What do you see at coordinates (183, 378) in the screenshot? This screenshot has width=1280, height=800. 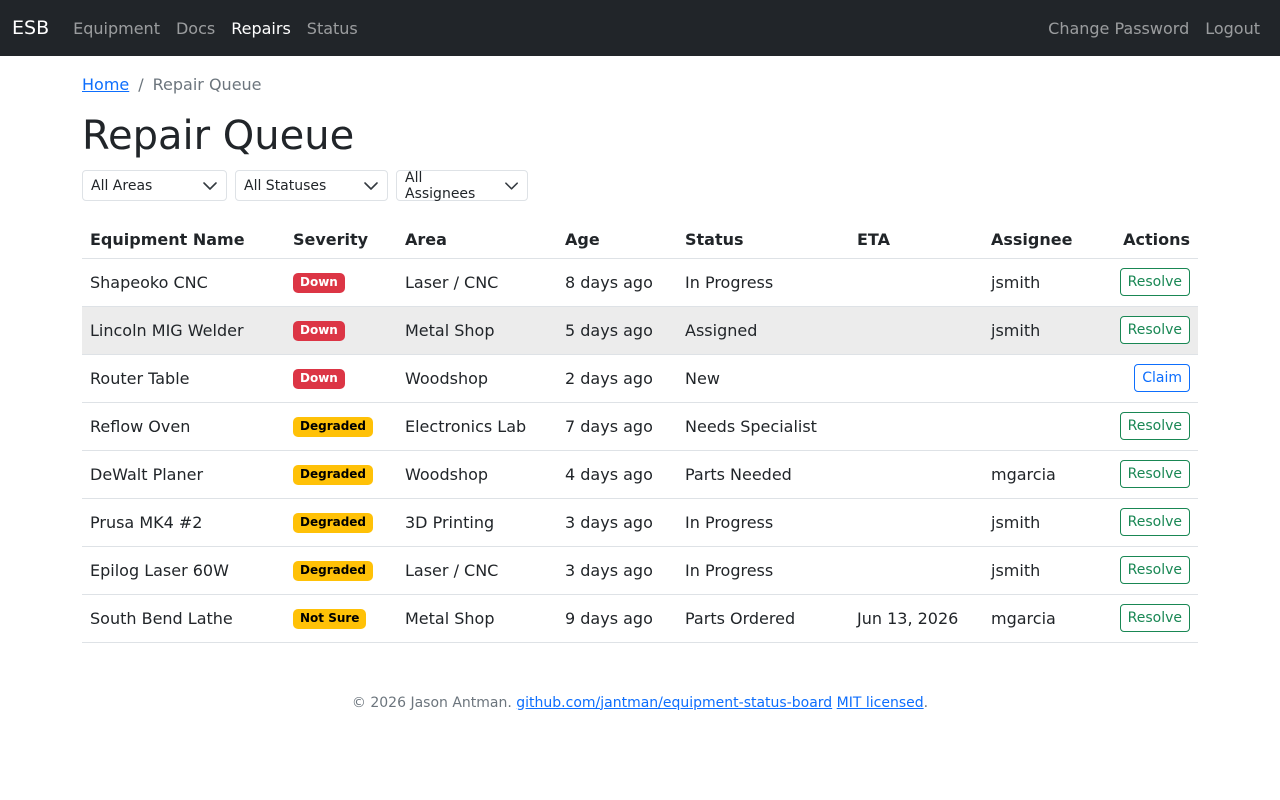 I see `equipment-name-cell: Router Table` at bounding box center [183, 378].